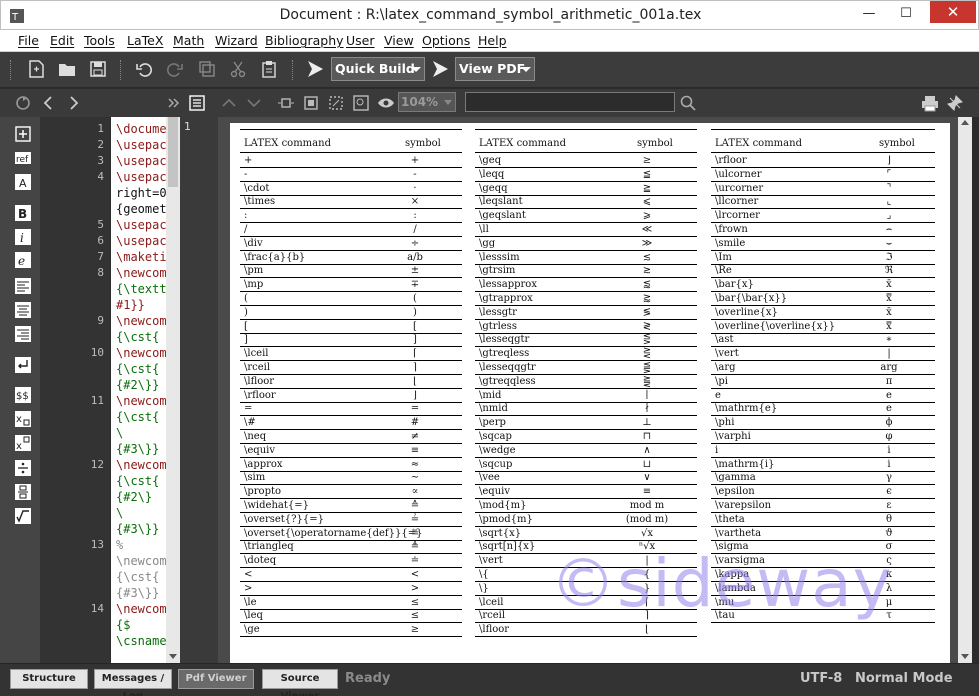 Image resolution: width=979 pixels, height=696 pixels. I want to click on subscript-icon: x, so click(23, 419).